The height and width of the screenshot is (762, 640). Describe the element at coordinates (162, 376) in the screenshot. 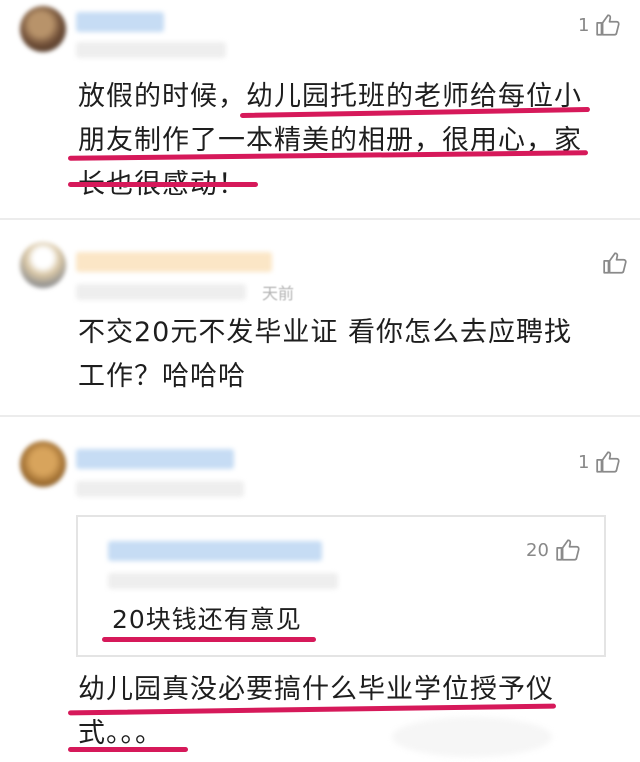

I see `comment-text-line: 工作？哈哈哈` at that location.